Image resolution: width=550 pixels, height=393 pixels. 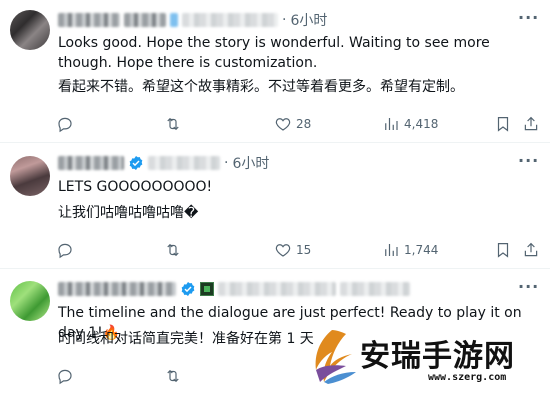 I want to click on views-button: 4,418, so click(x=410, y=124).